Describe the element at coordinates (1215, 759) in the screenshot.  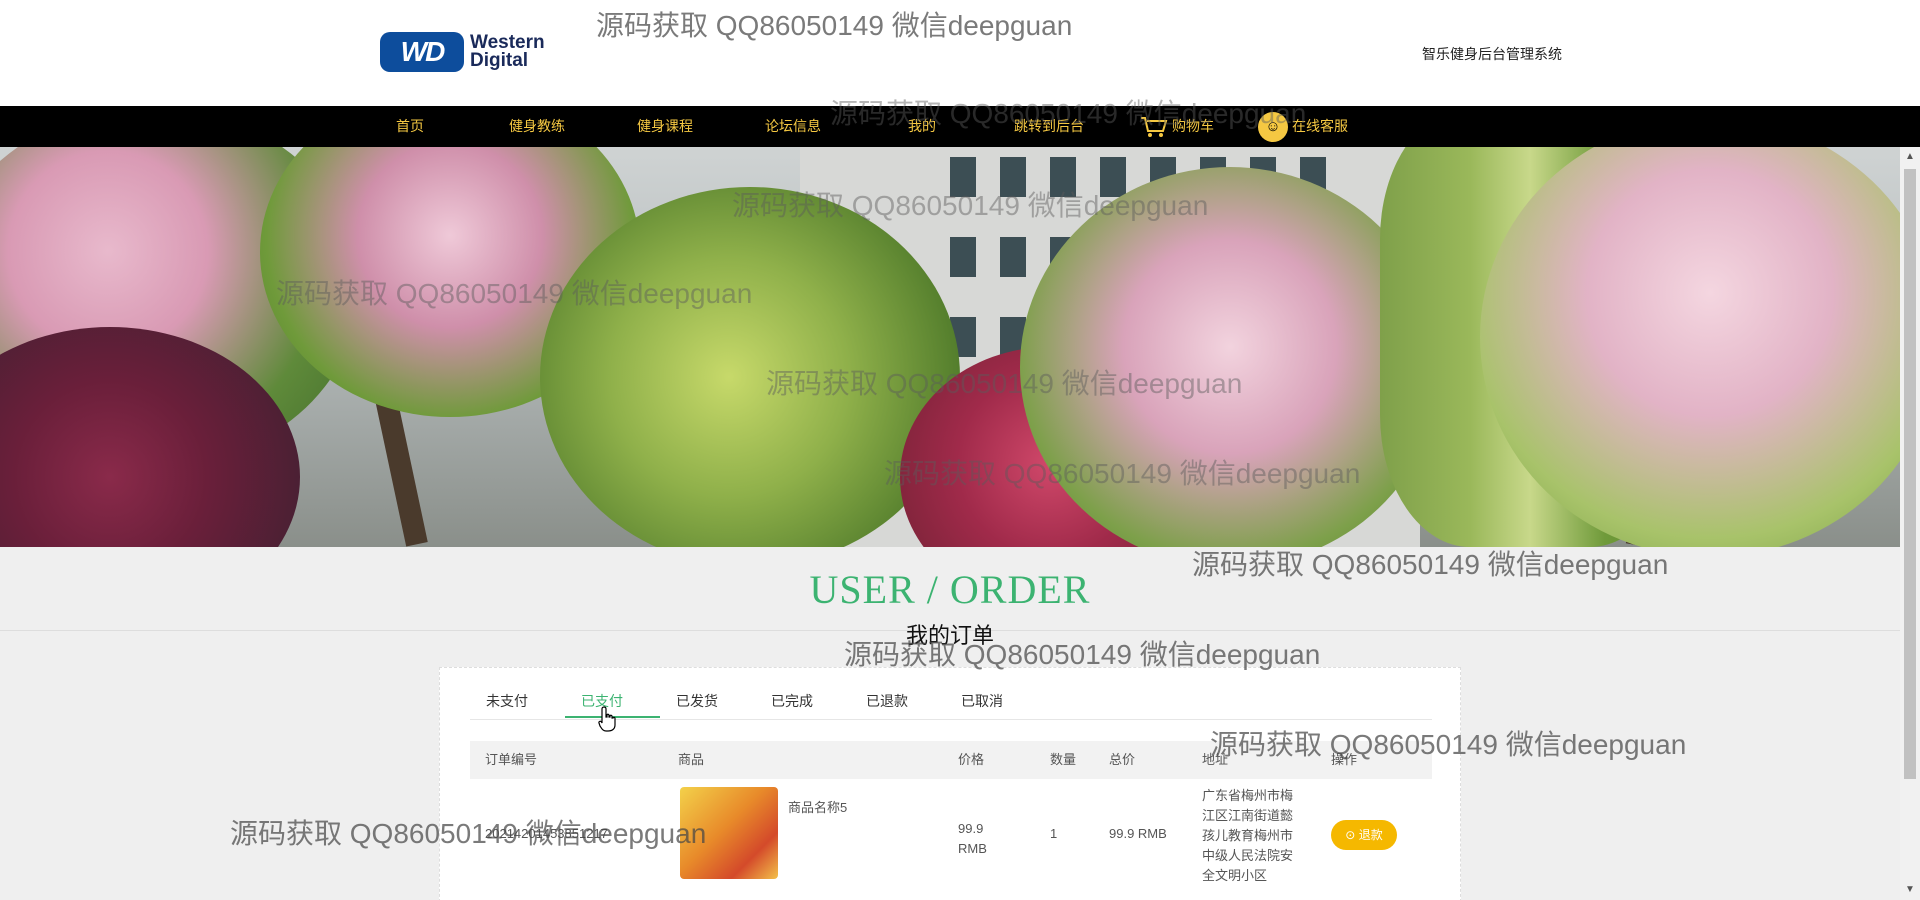
I see `col-address: 地址` at that location.